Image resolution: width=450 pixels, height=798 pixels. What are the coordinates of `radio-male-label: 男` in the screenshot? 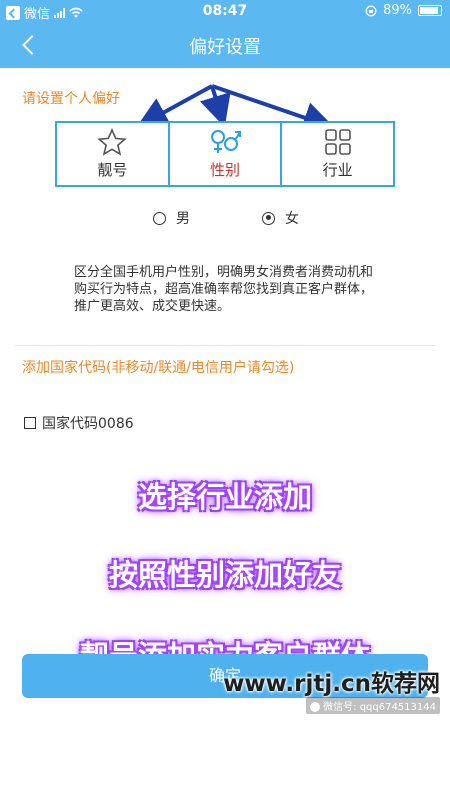 It's located at (183, 219).